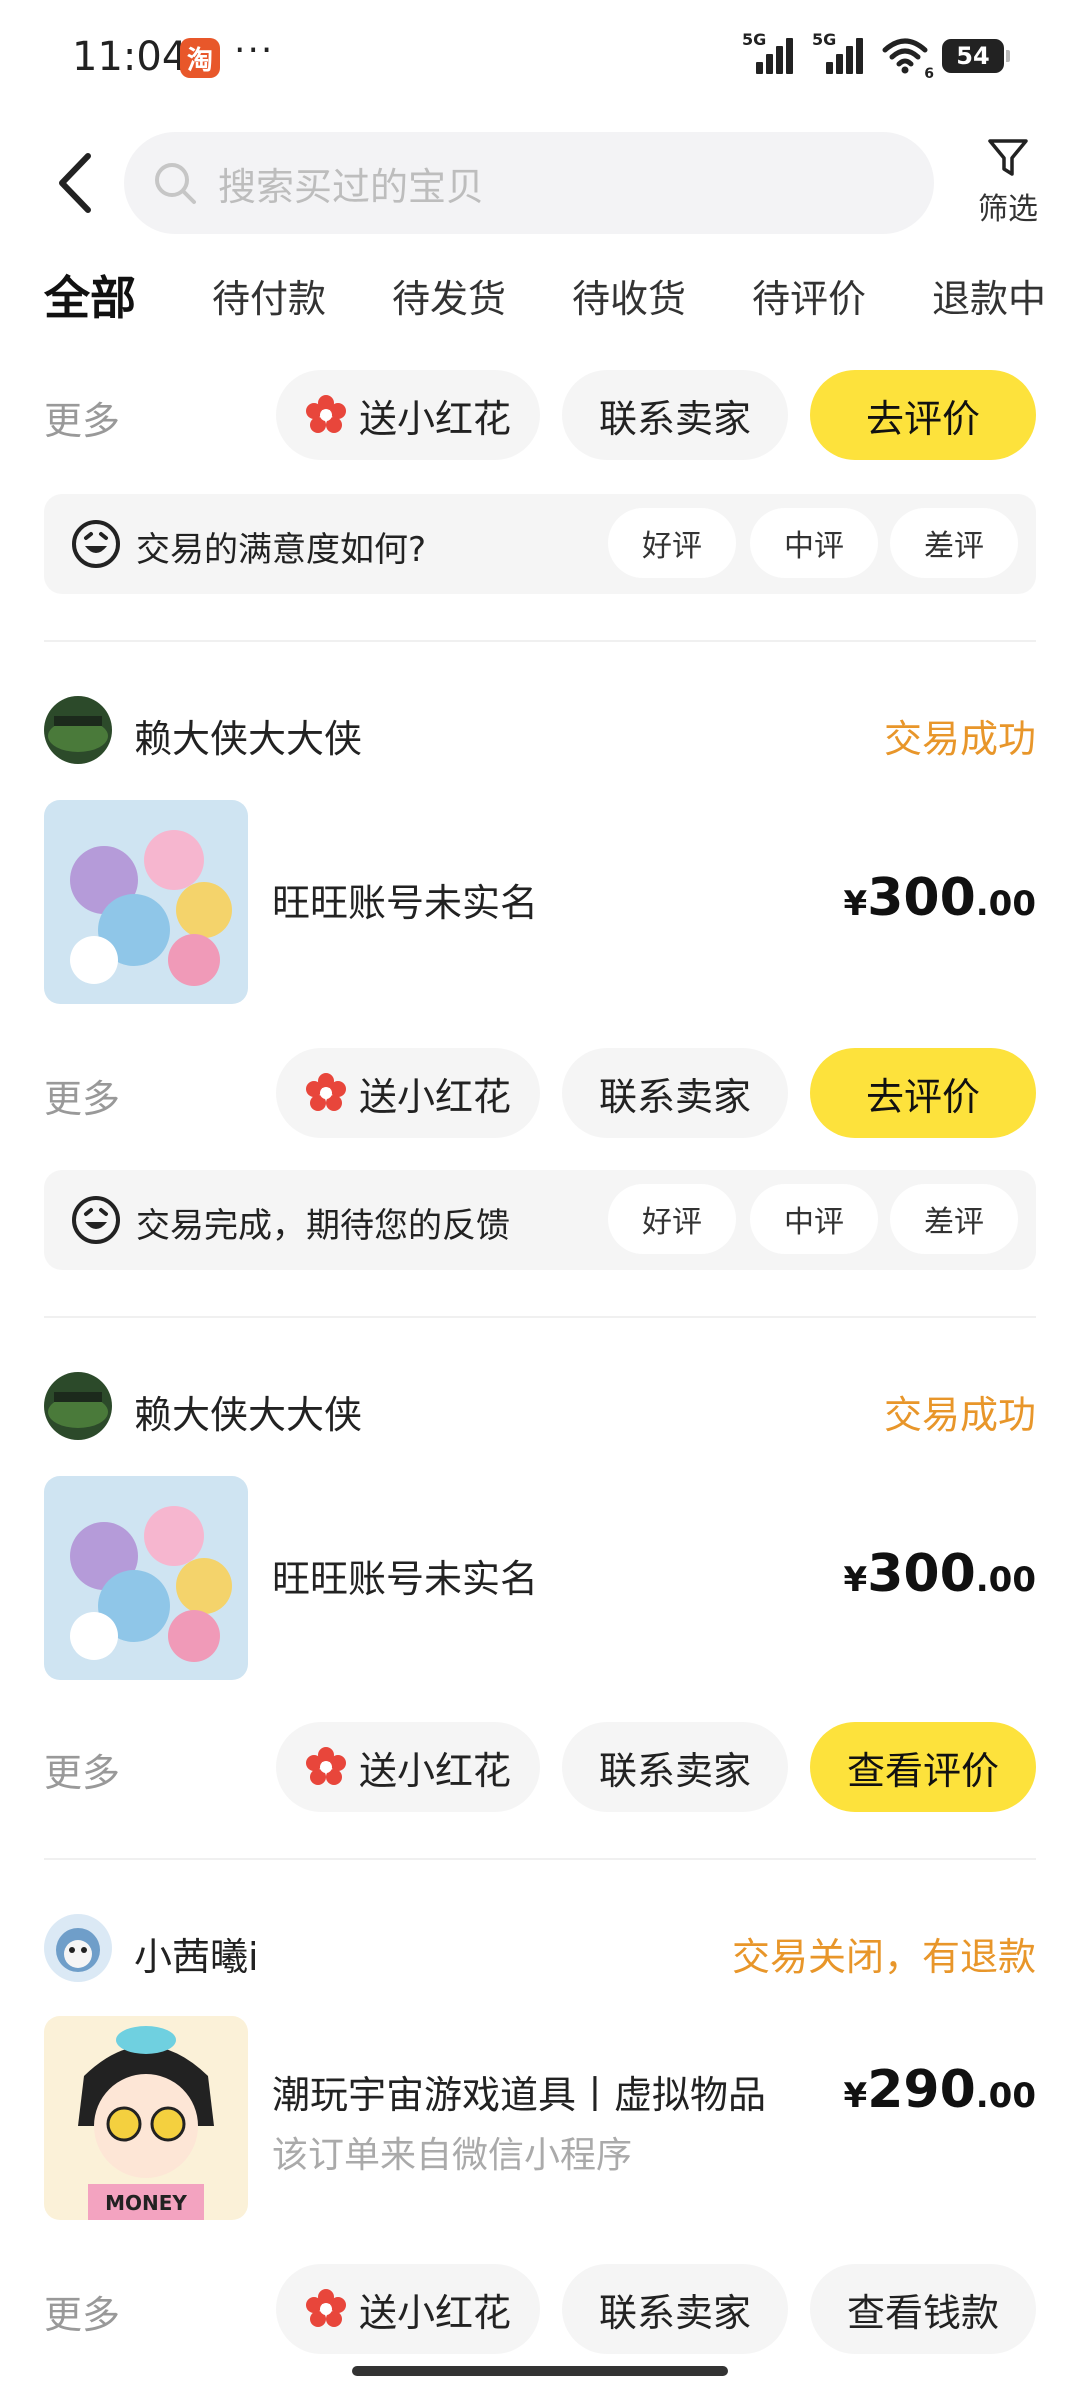  I want to click on back-button, so click(74, 183).